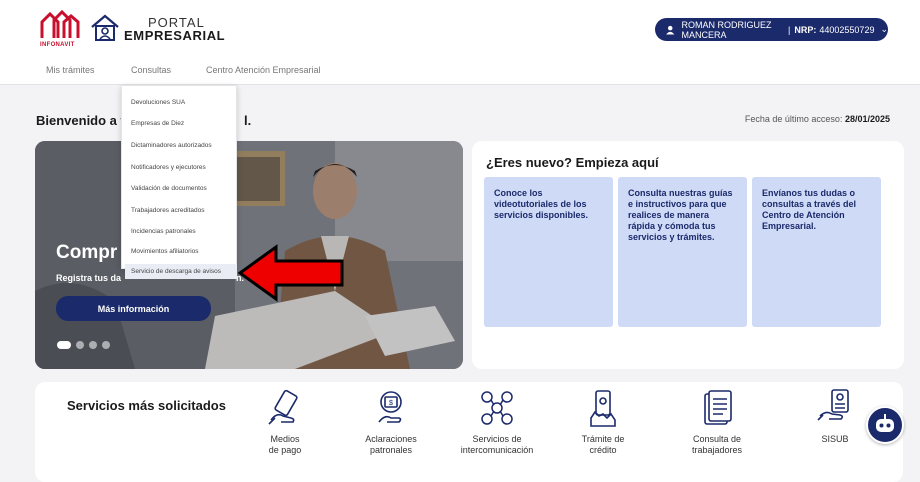  Describe the element at coordinates (168, 167) in the screenshot. I see `menu-item-notificadores: Notificadores y ejecutores` at that location.